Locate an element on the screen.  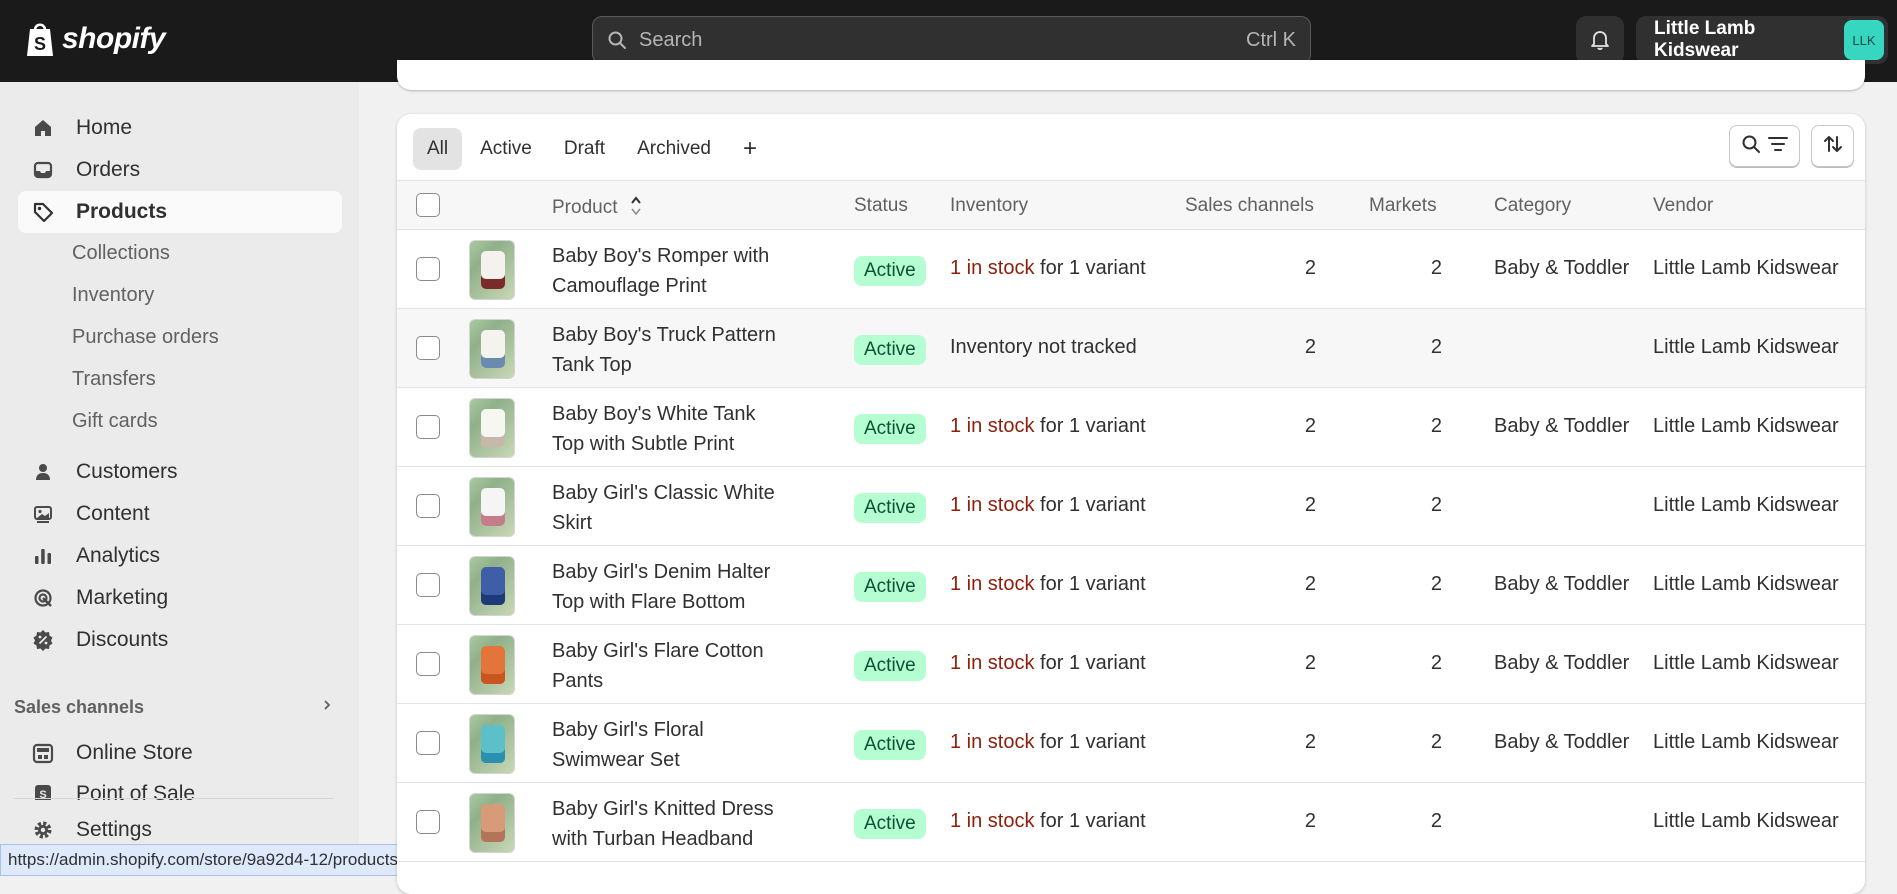
select-all-checkbox is located at coordinates (428, 205).